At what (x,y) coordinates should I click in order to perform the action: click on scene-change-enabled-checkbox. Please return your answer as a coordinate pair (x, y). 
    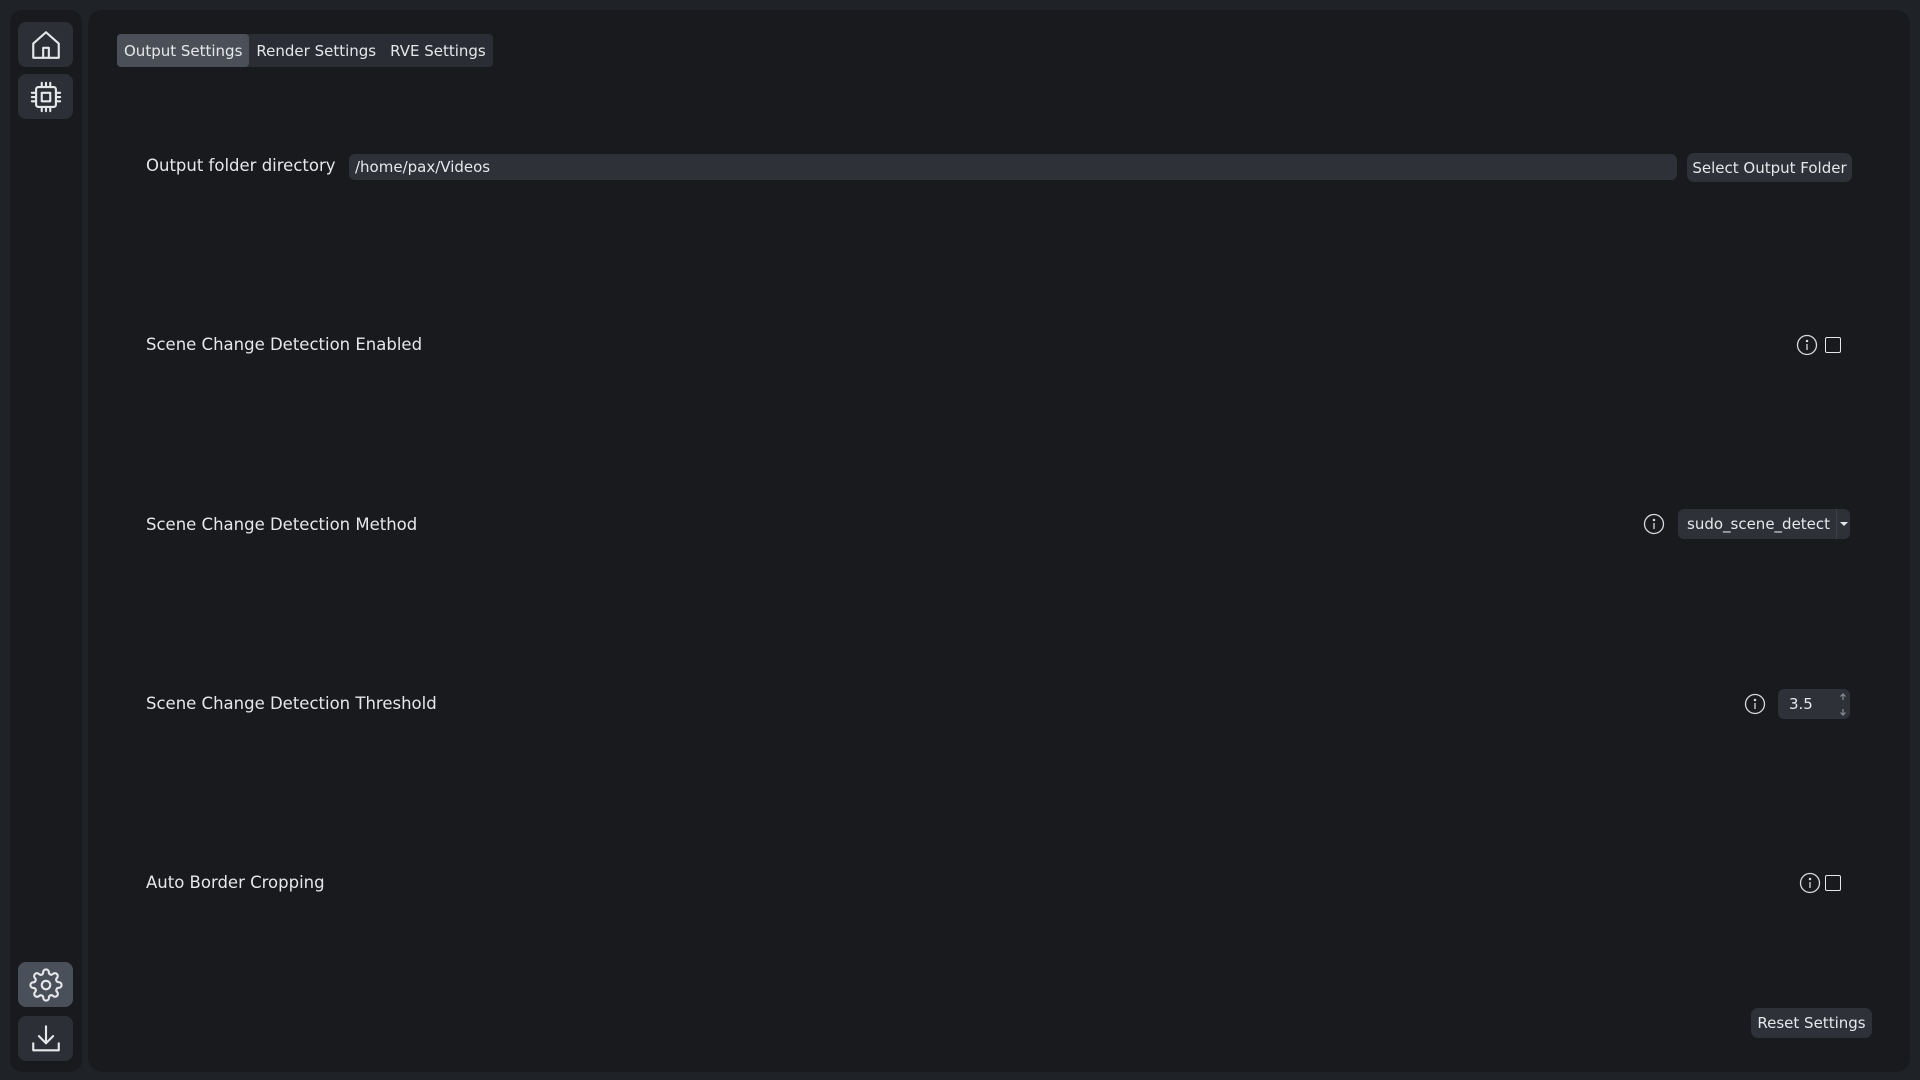
    Looking at the image, I should click on (1833, 345).